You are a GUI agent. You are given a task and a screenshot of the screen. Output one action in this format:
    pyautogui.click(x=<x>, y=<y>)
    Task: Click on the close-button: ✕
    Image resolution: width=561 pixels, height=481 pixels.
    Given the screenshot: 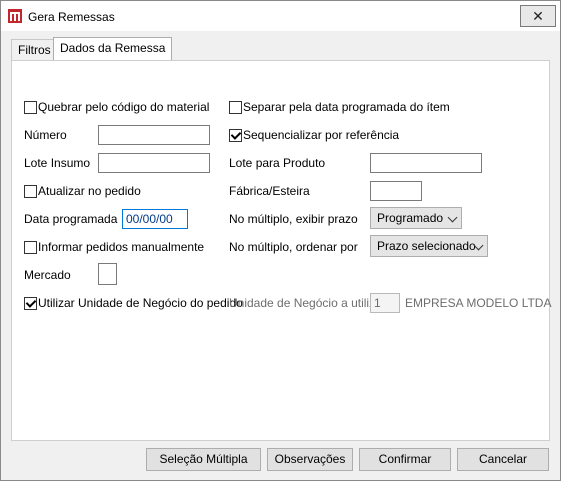 What is the action you would take?
    pyautogui.click(x=538, y=16)
    